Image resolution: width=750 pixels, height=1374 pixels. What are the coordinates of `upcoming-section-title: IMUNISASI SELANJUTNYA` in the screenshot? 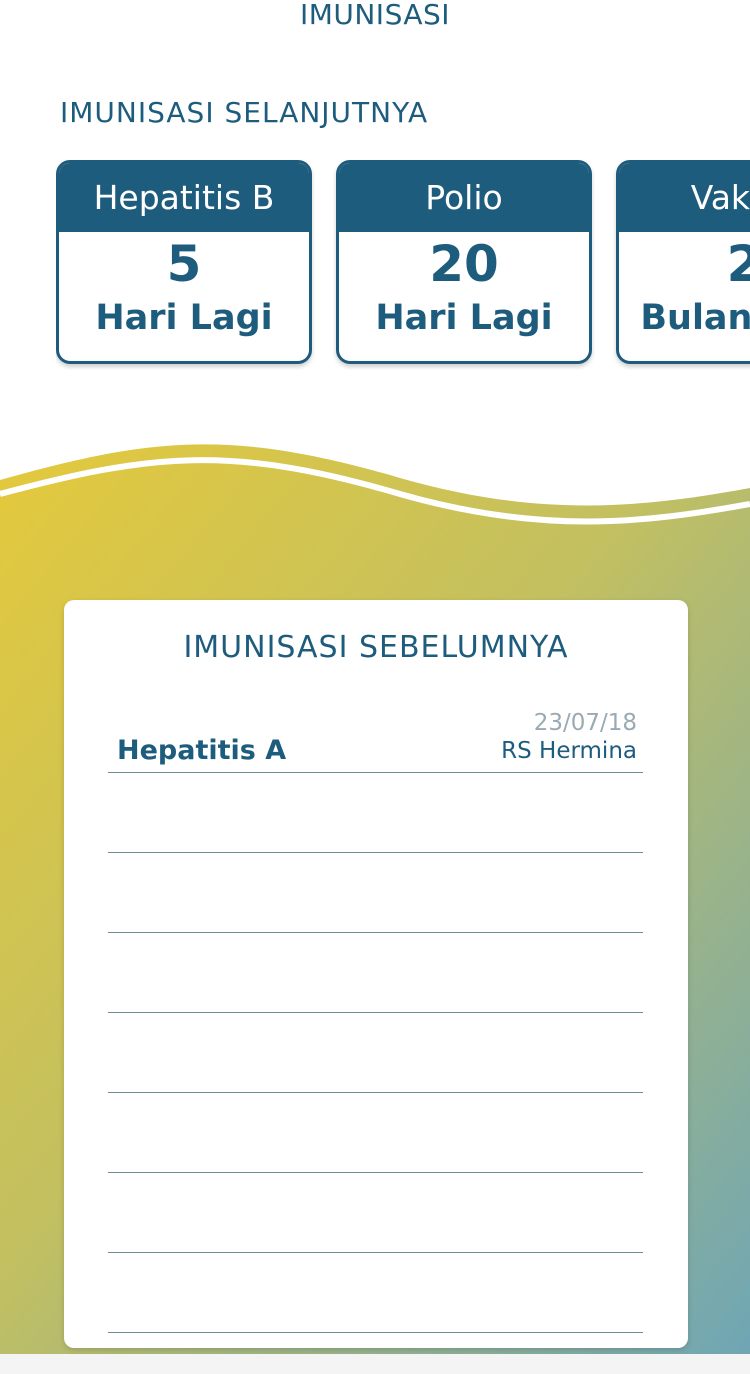 It's located at (244, 112).